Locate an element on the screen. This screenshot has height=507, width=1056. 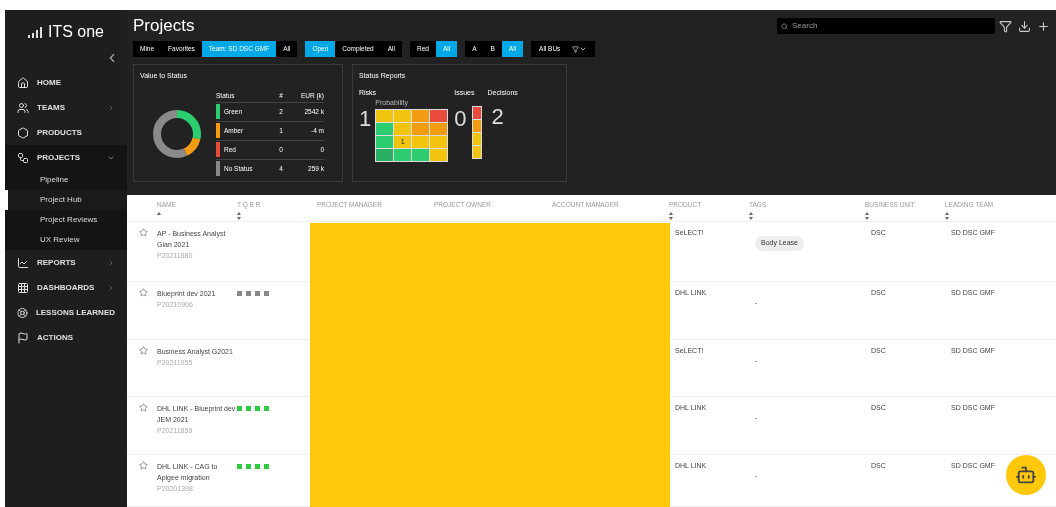
chevron-icon is located at coordinates (583, 49).